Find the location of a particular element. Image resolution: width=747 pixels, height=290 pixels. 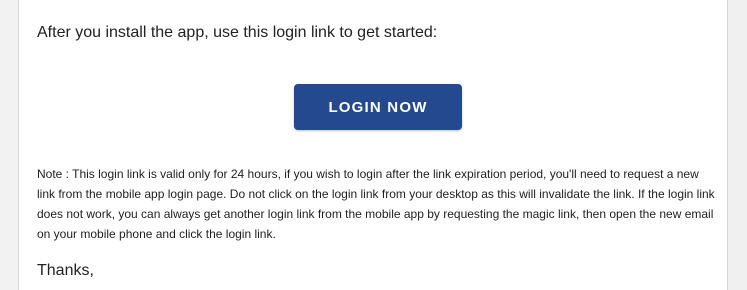

closing-text: Thanks, is located at coordinates (65, 270).